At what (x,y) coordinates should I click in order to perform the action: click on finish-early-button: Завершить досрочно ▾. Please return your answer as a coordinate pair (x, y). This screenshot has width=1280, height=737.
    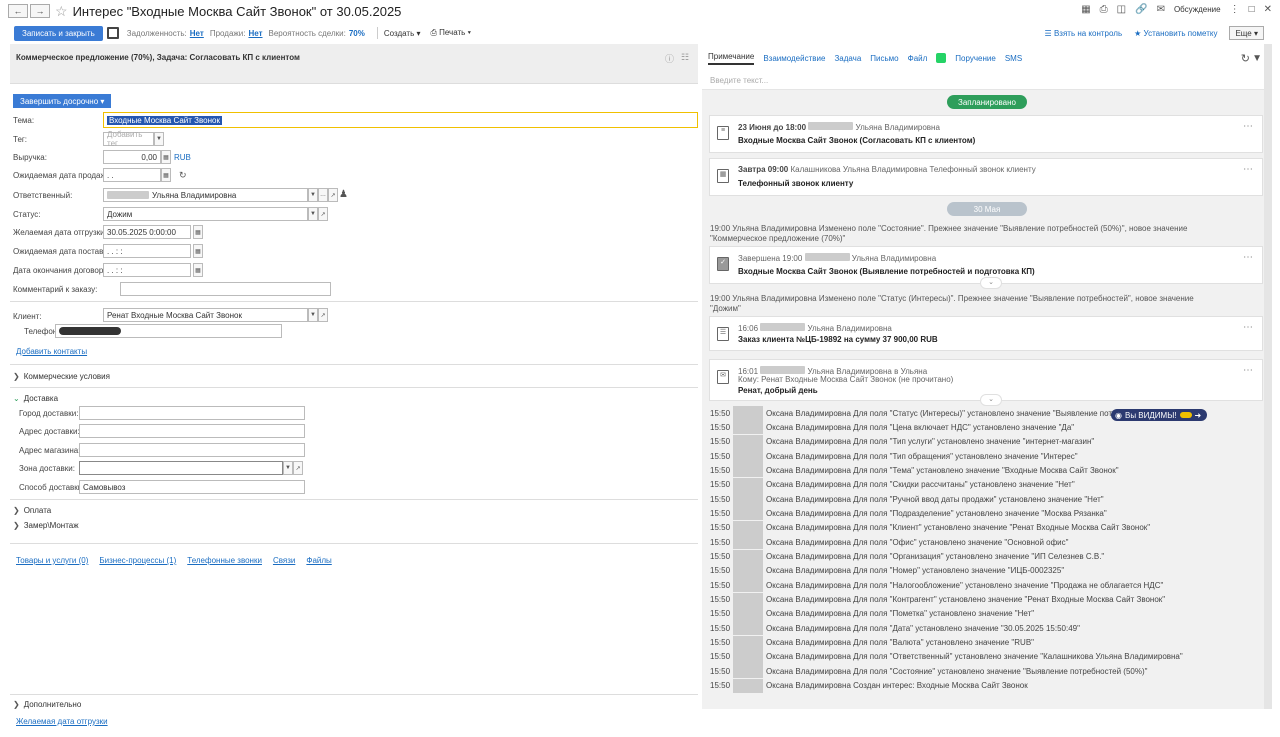
    Looking at the image, I should click on (62, 101).